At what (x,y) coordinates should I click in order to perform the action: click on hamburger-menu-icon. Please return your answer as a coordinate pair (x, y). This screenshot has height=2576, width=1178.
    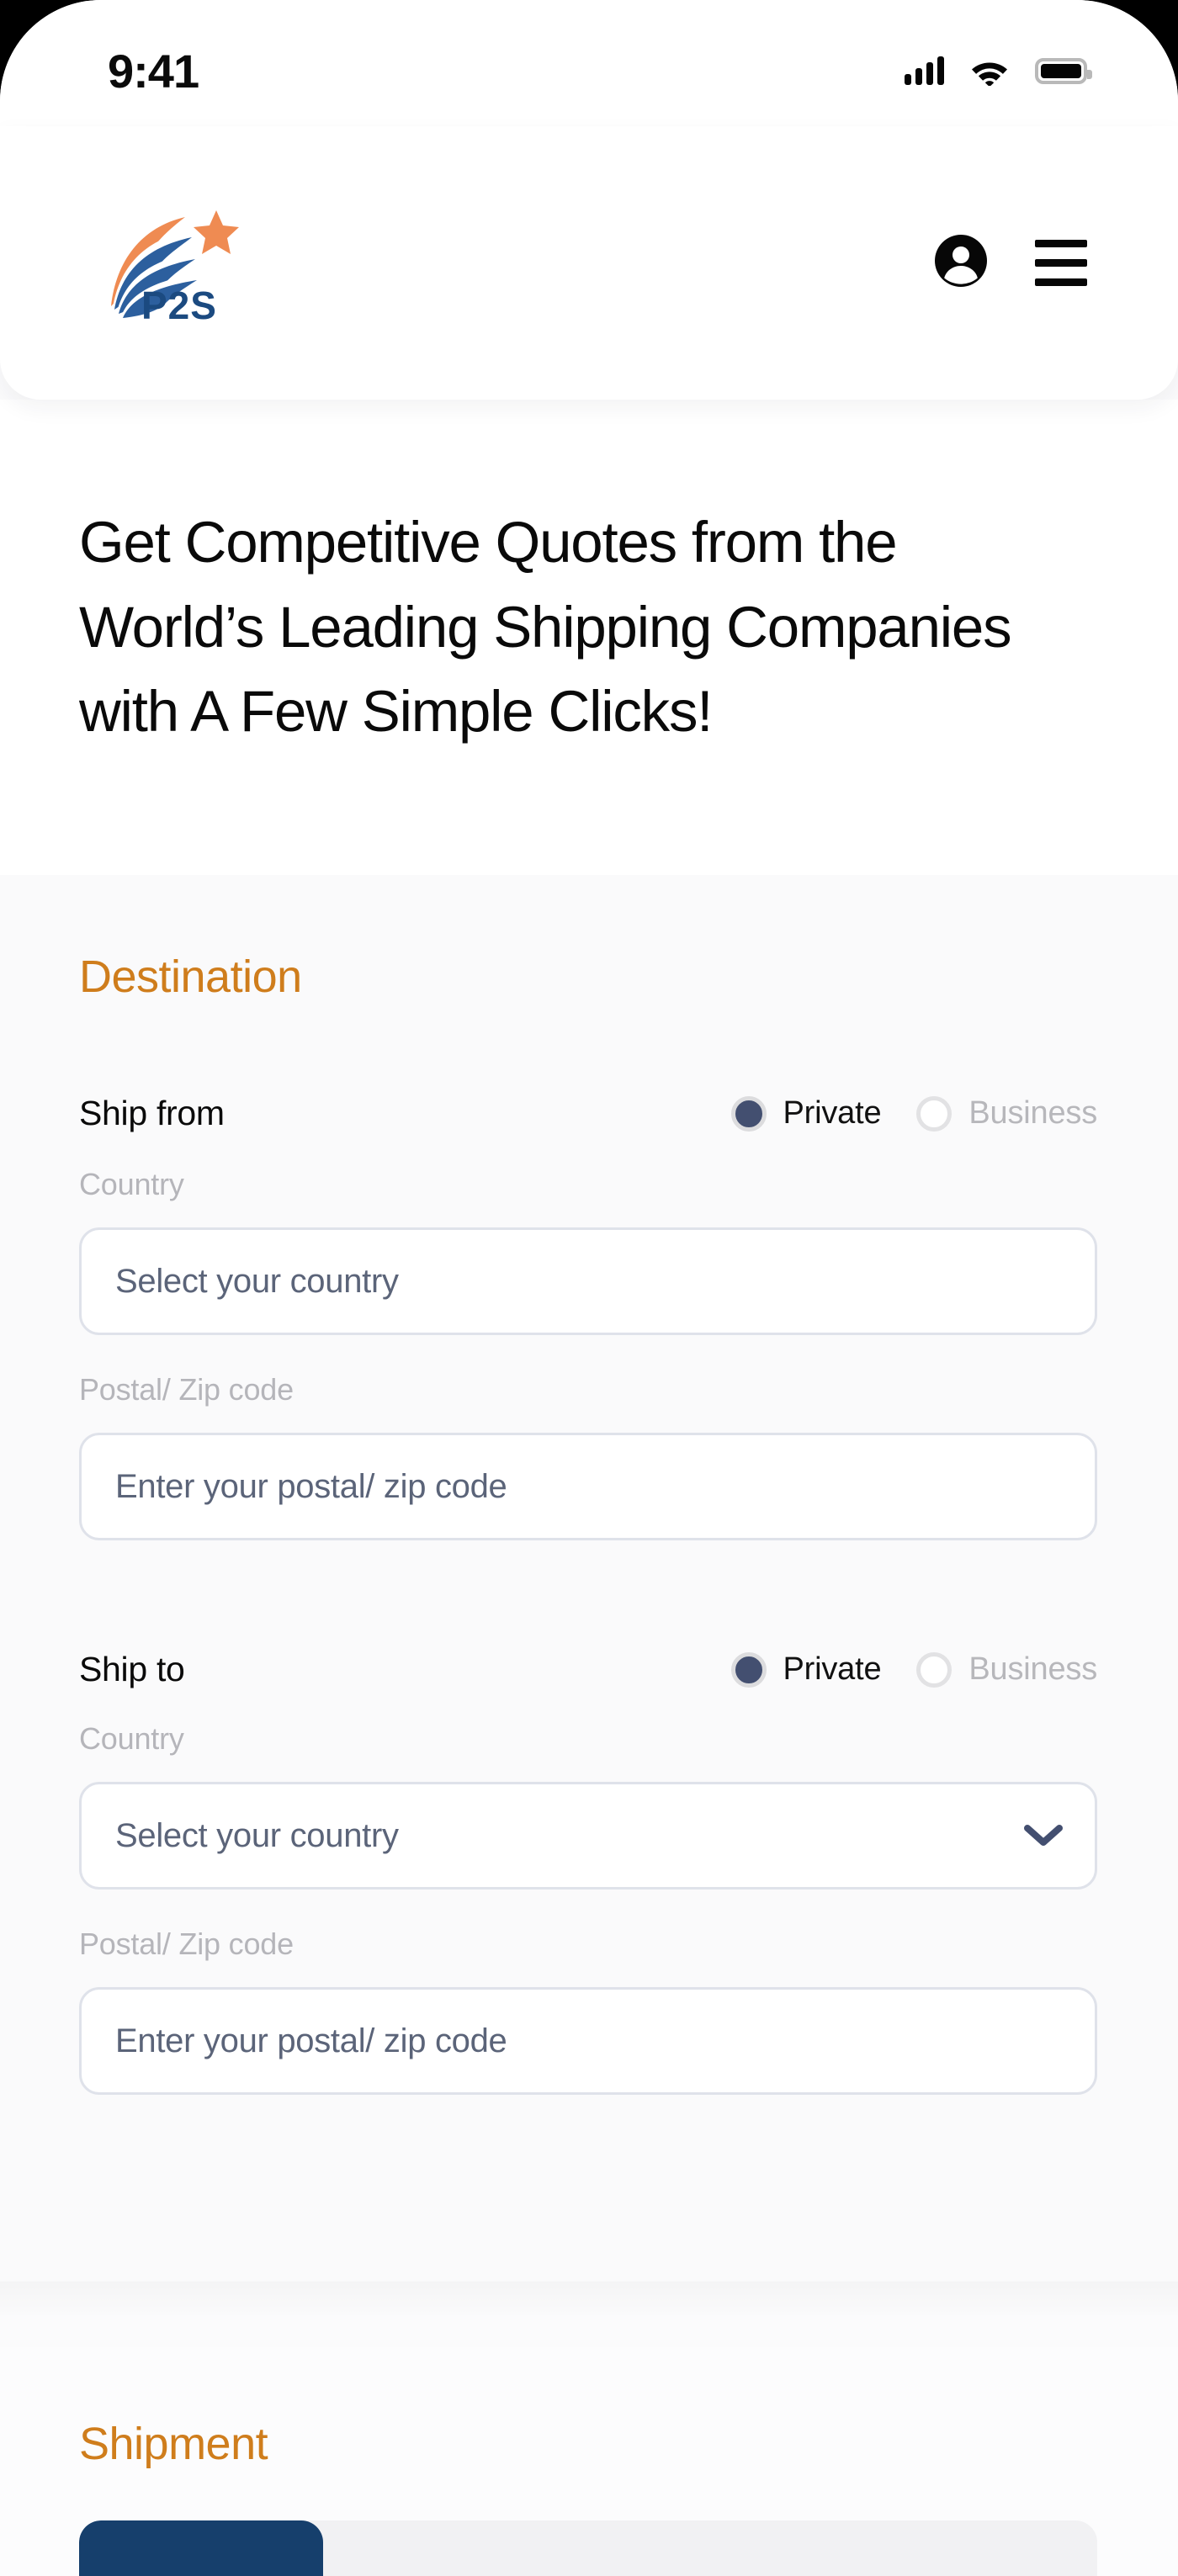
    Looking at the image, I should click on (1061, 263).